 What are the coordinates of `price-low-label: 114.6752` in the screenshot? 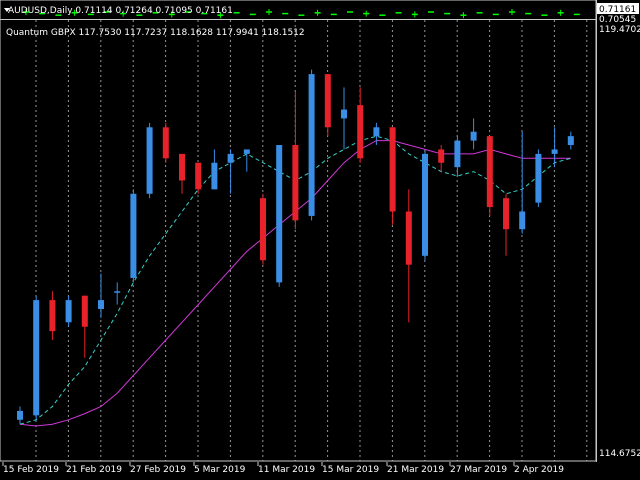 It's located at (619, 454).